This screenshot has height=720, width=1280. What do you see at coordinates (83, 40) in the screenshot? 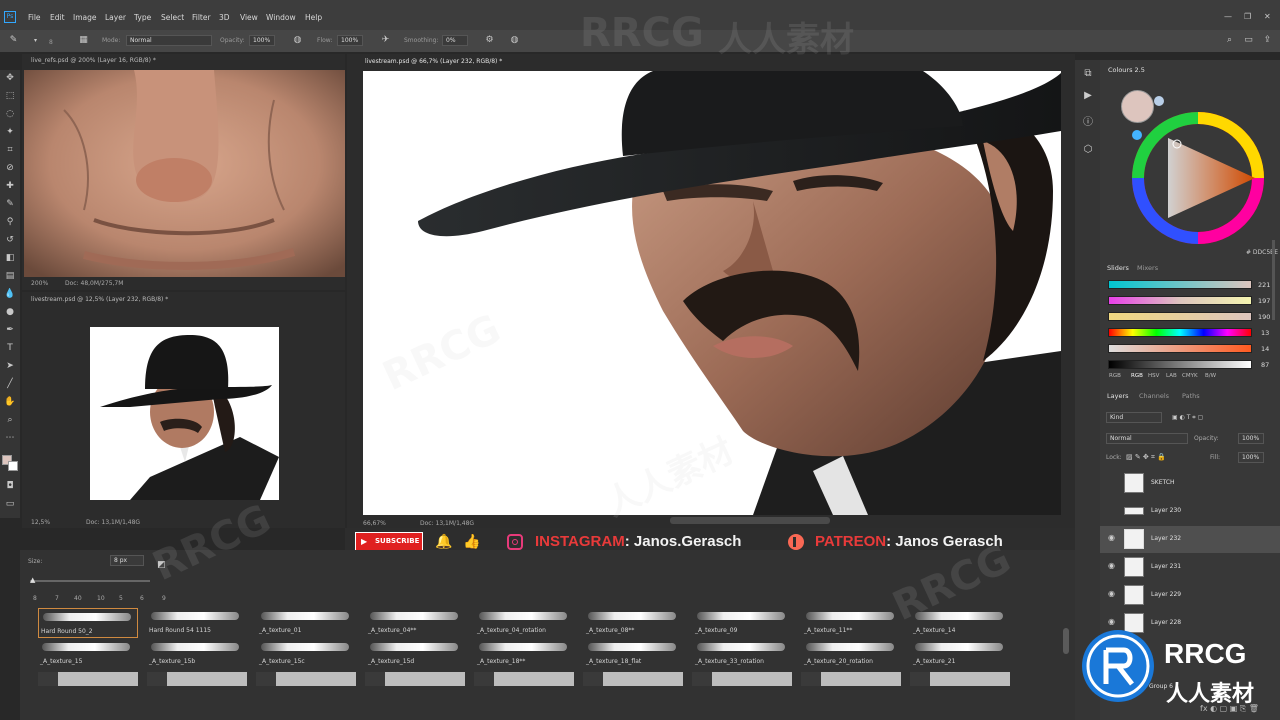
I see `brush-panel-toggle-icon: ▦` at bounding box center [83, 40].